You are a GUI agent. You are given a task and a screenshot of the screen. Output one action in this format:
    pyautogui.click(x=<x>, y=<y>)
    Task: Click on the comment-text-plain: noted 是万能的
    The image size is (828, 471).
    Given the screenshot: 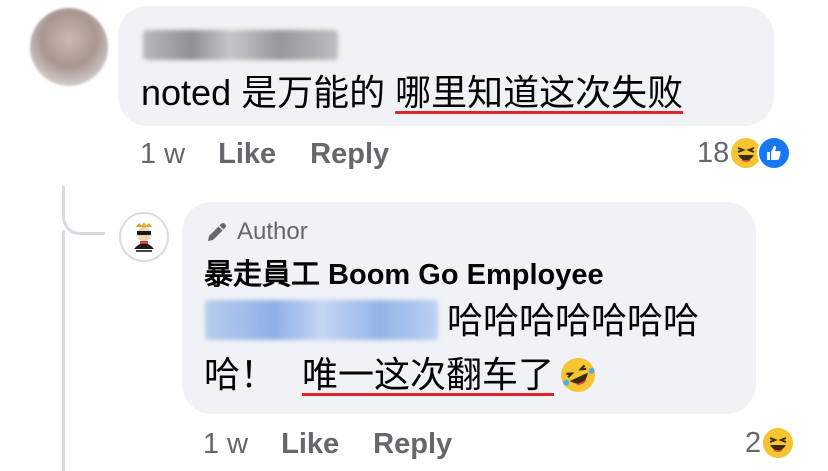 What is the action you would take?
    pyautogui.click(x=268, y=92)
    